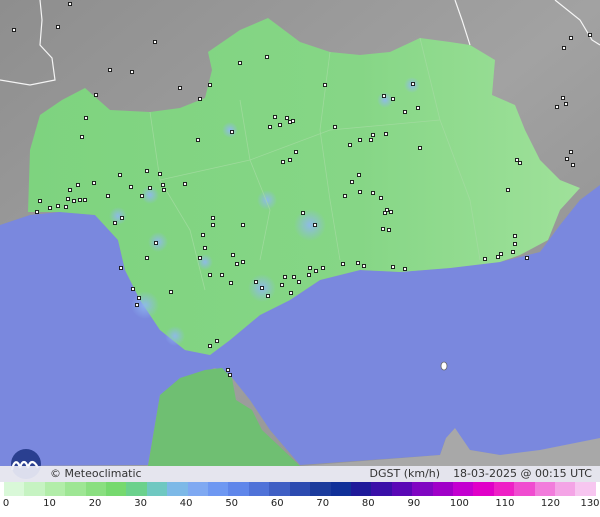 This screenshot has height=517, width=600. I want to click on legend-tick-label: 110, so click(505, 503).